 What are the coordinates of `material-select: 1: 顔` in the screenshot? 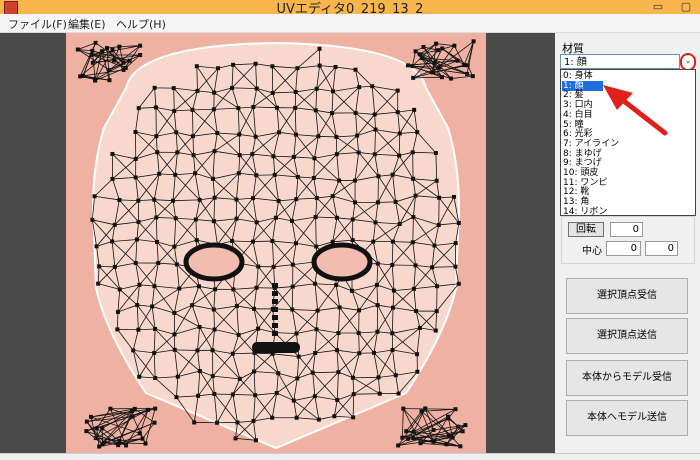 It's located at (620, 61).